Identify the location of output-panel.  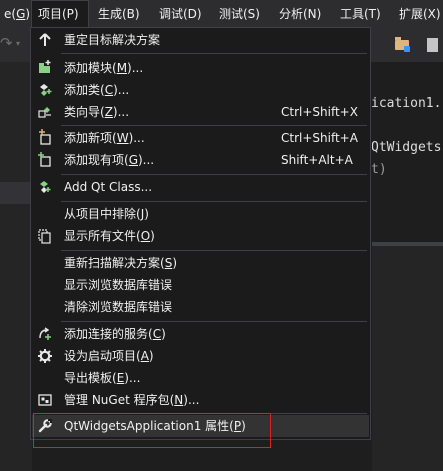
(407, 358).